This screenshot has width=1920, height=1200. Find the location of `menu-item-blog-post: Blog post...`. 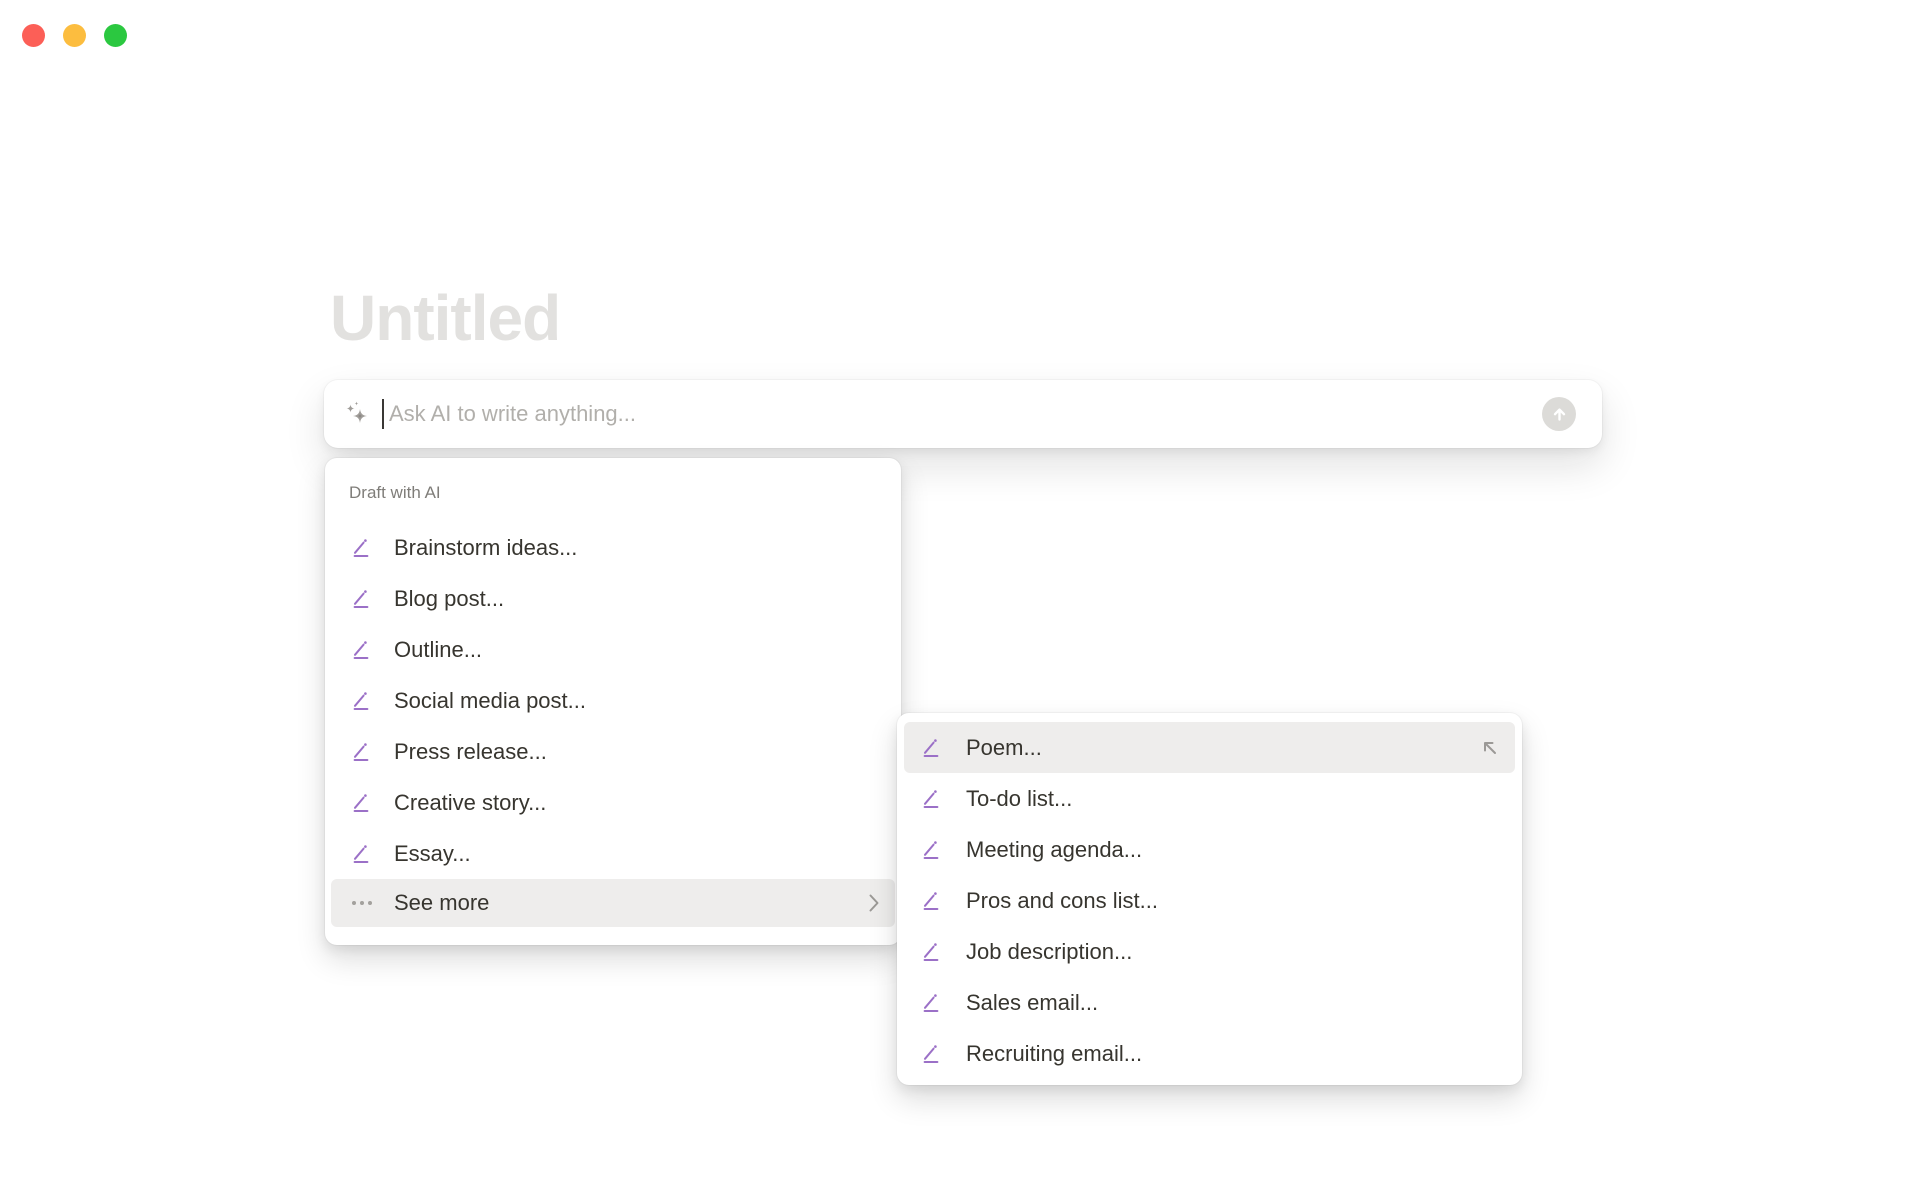

menu-item-blog-post: Blog post... is located at coordinates (613, 598).